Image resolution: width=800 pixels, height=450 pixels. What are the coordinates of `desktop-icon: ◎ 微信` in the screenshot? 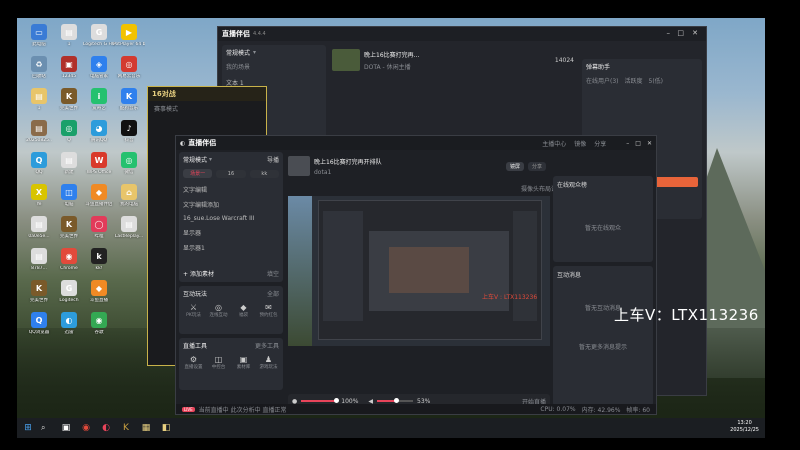 It's located at (129, 164).